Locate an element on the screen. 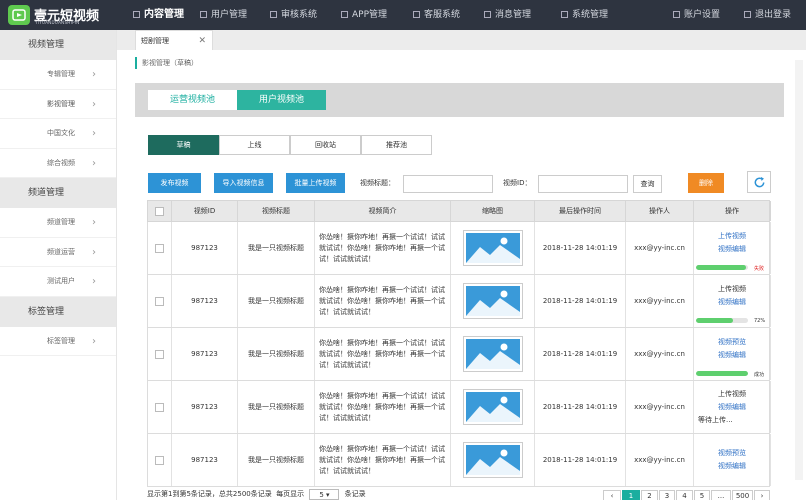 The height and width of the screenshot is (500, 806). sidebar-item: 频道管理 › is located at coordinates (58, 223).